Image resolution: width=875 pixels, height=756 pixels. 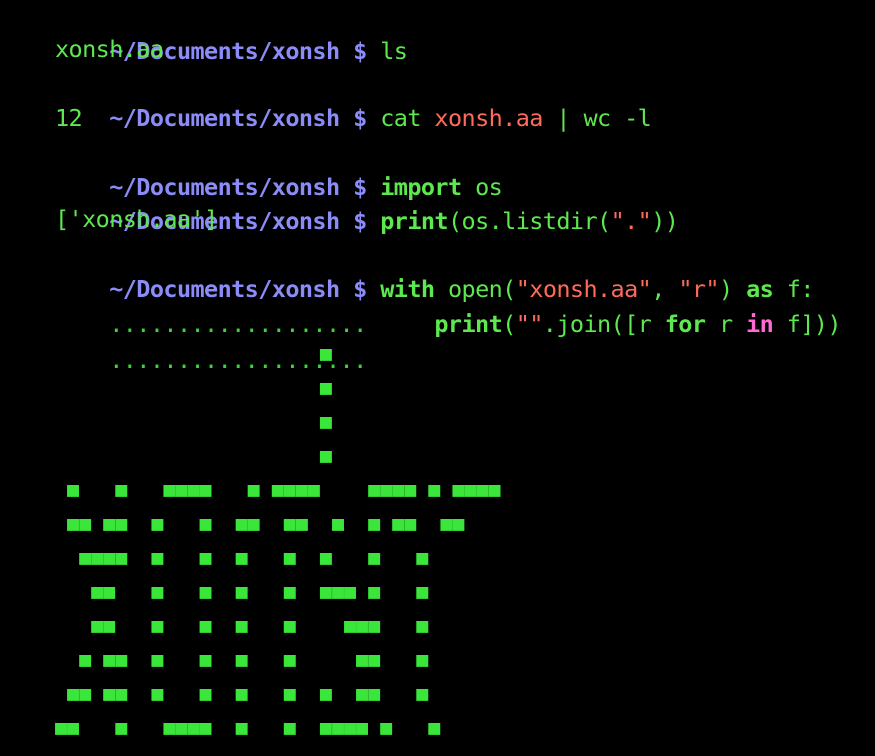 I want to click on keyword-for: for, so click(x=685, y=324).